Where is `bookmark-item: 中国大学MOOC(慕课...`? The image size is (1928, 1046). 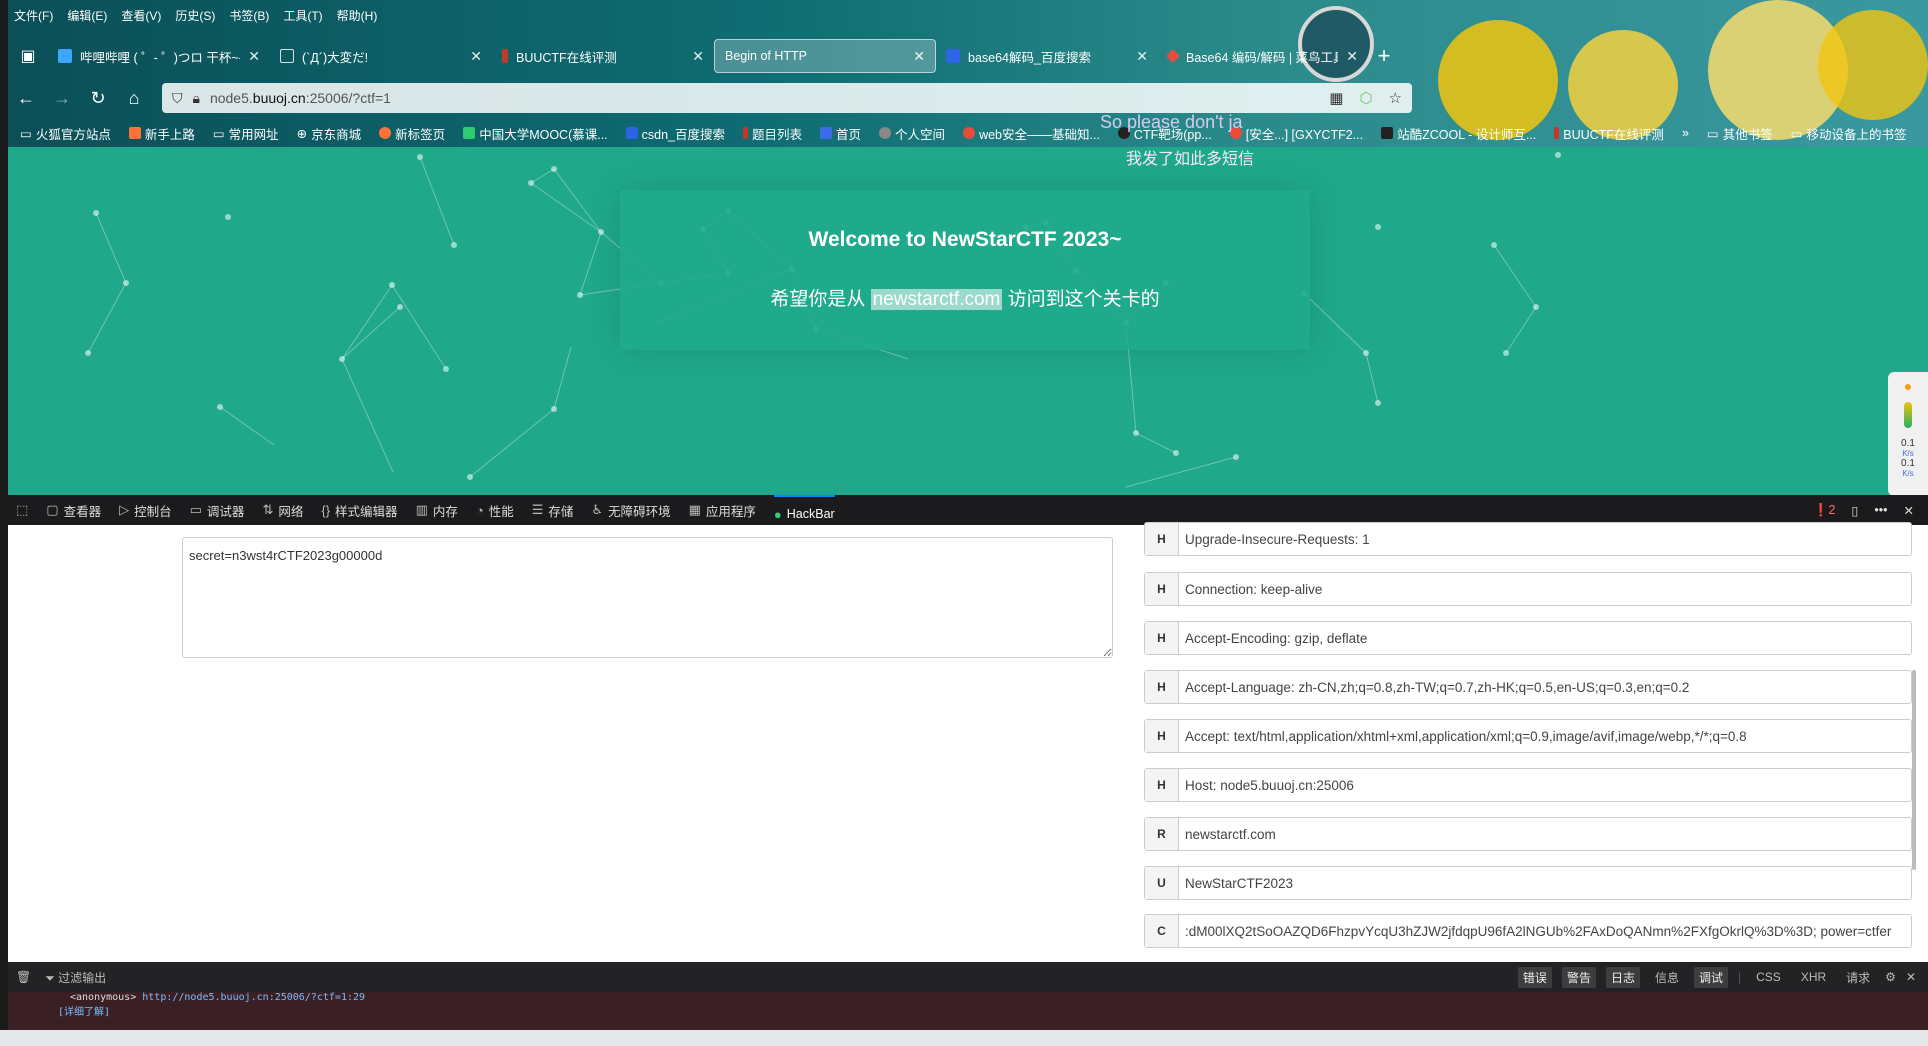
bookmark-item: 中国大学MOOC(慕课... is located at coordinates (535, 133).